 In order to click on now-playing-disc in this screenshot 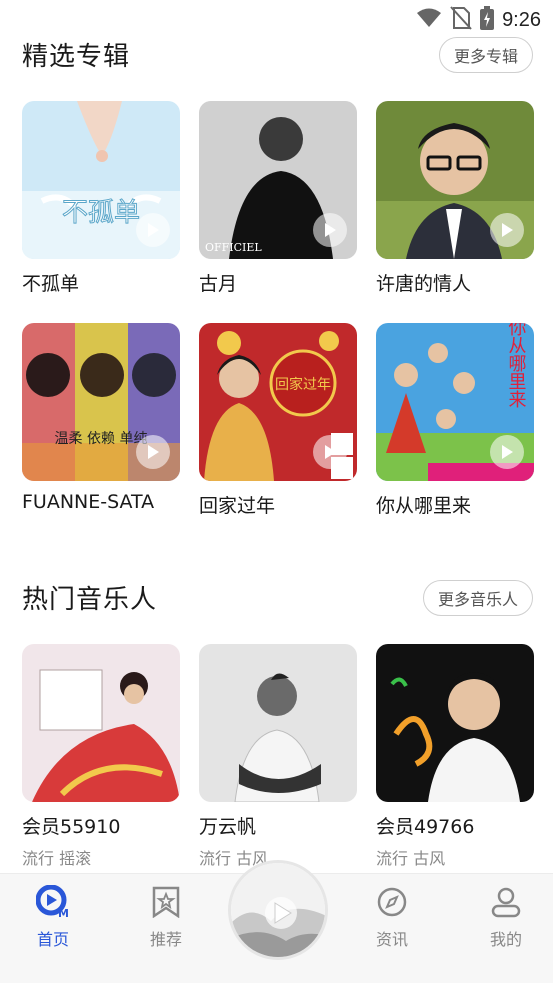, I will do `click(278, 910)`.